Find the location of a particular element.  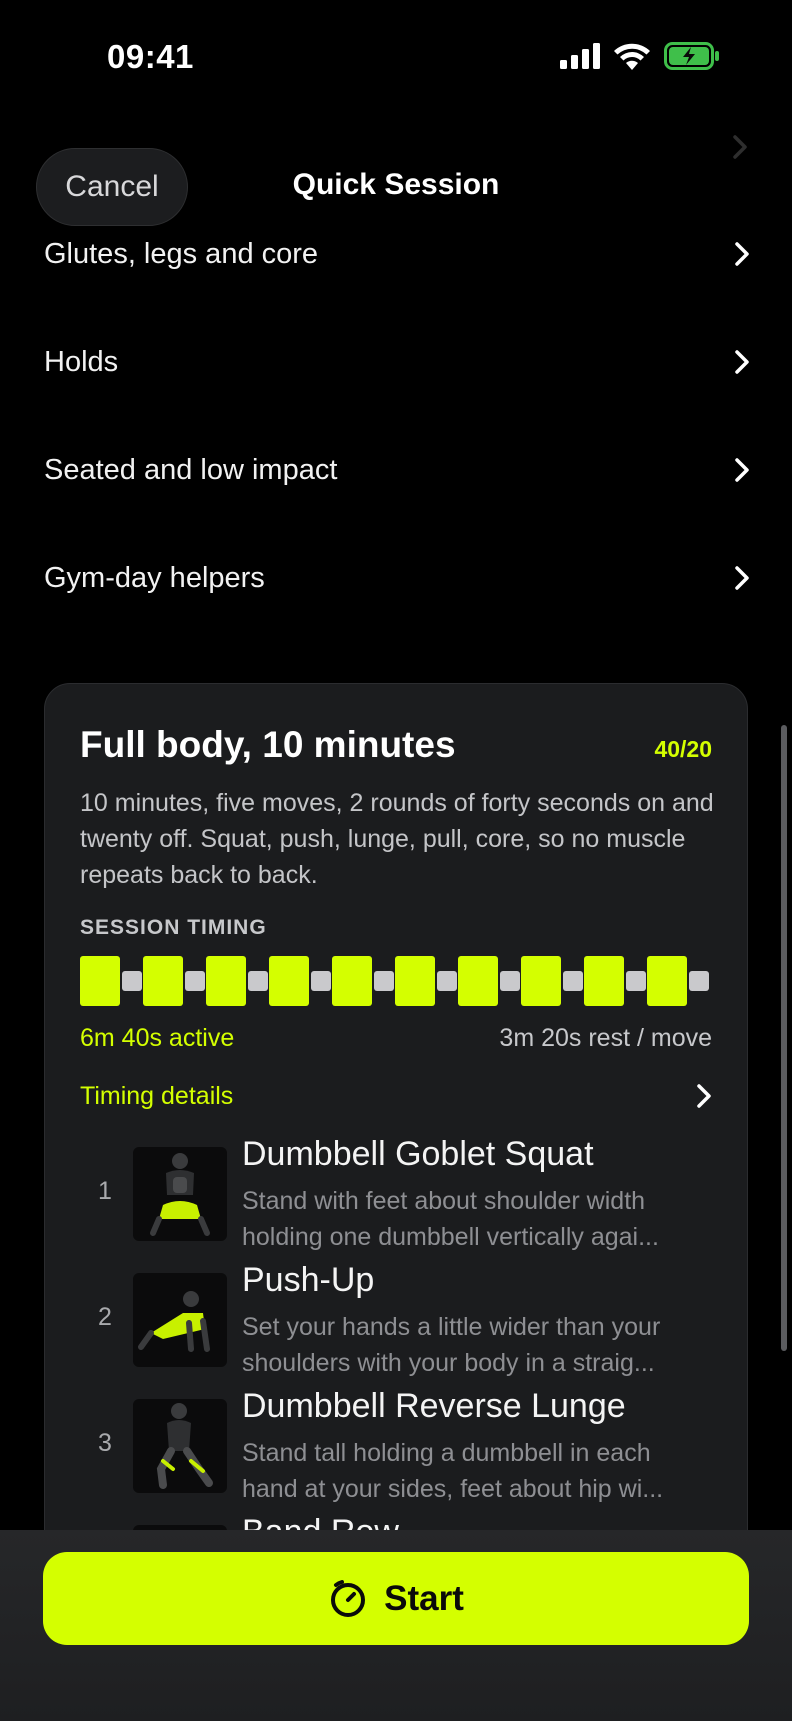

timing-bar is located at coordinates (396, 981).